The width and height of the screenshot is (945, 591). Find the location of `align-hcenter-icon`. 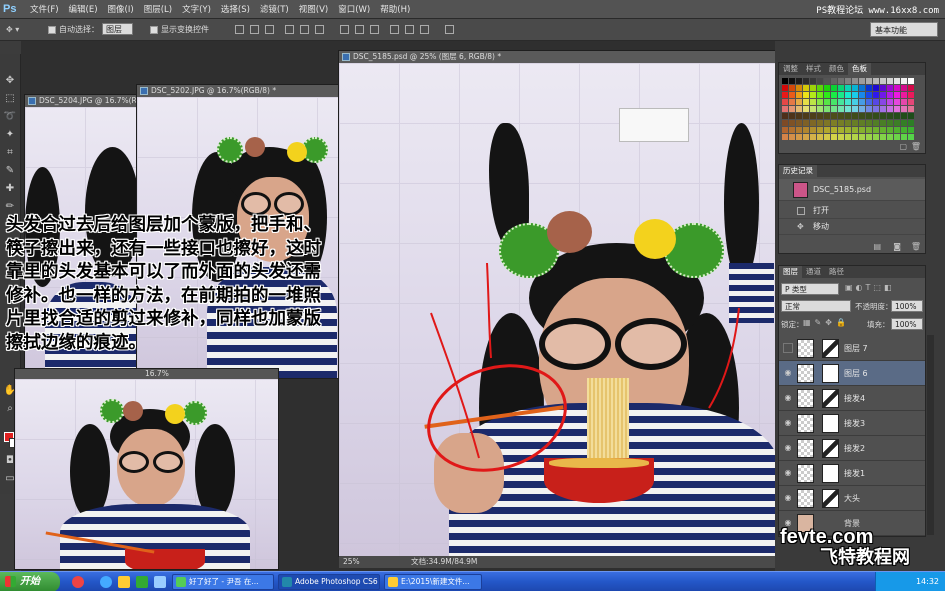

align-hcenter-icon is located at coordinates (304, 29).